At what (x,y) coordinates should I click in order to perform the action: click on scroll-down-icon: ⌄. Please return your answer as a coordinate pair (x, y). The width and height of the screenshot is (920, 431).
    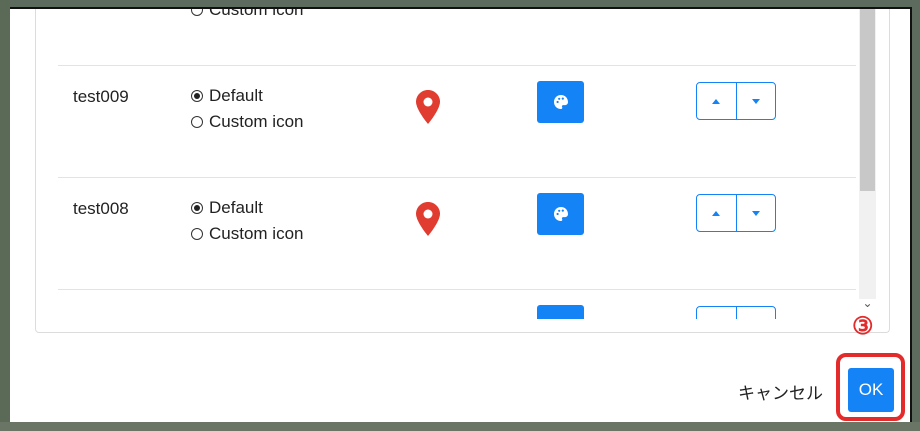
    Looking at the image, I should click on (867, 303).